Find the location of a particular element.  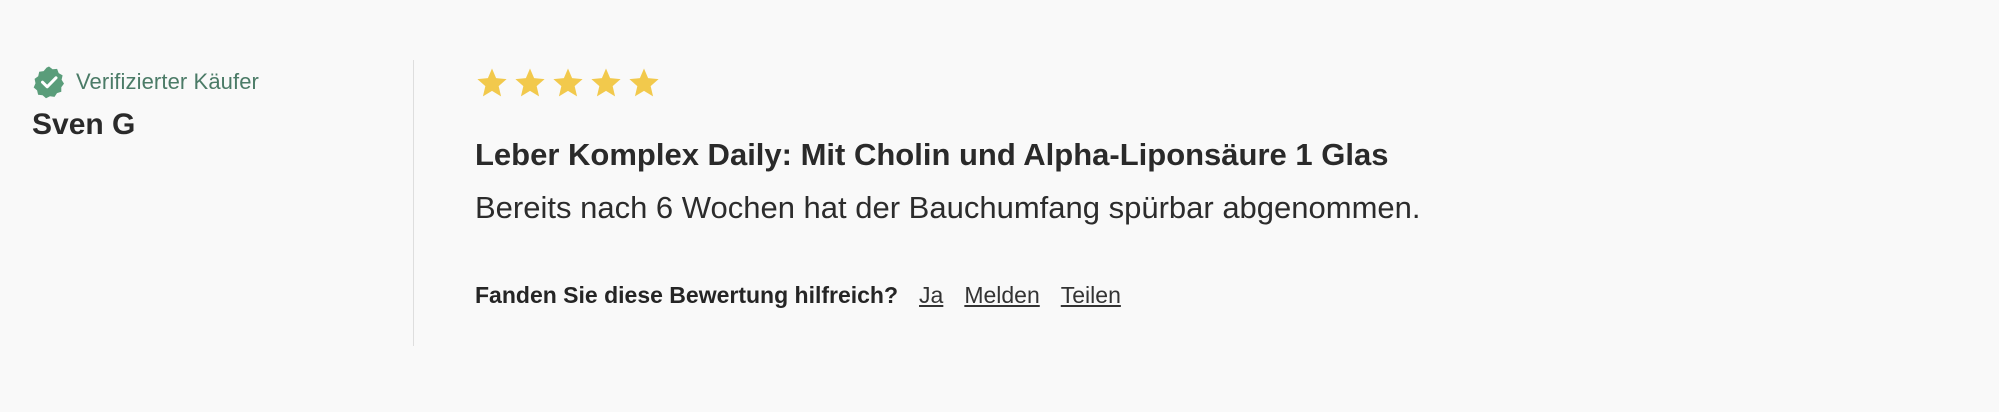

share-link: Teilen is located at coordinates (1091, 295).